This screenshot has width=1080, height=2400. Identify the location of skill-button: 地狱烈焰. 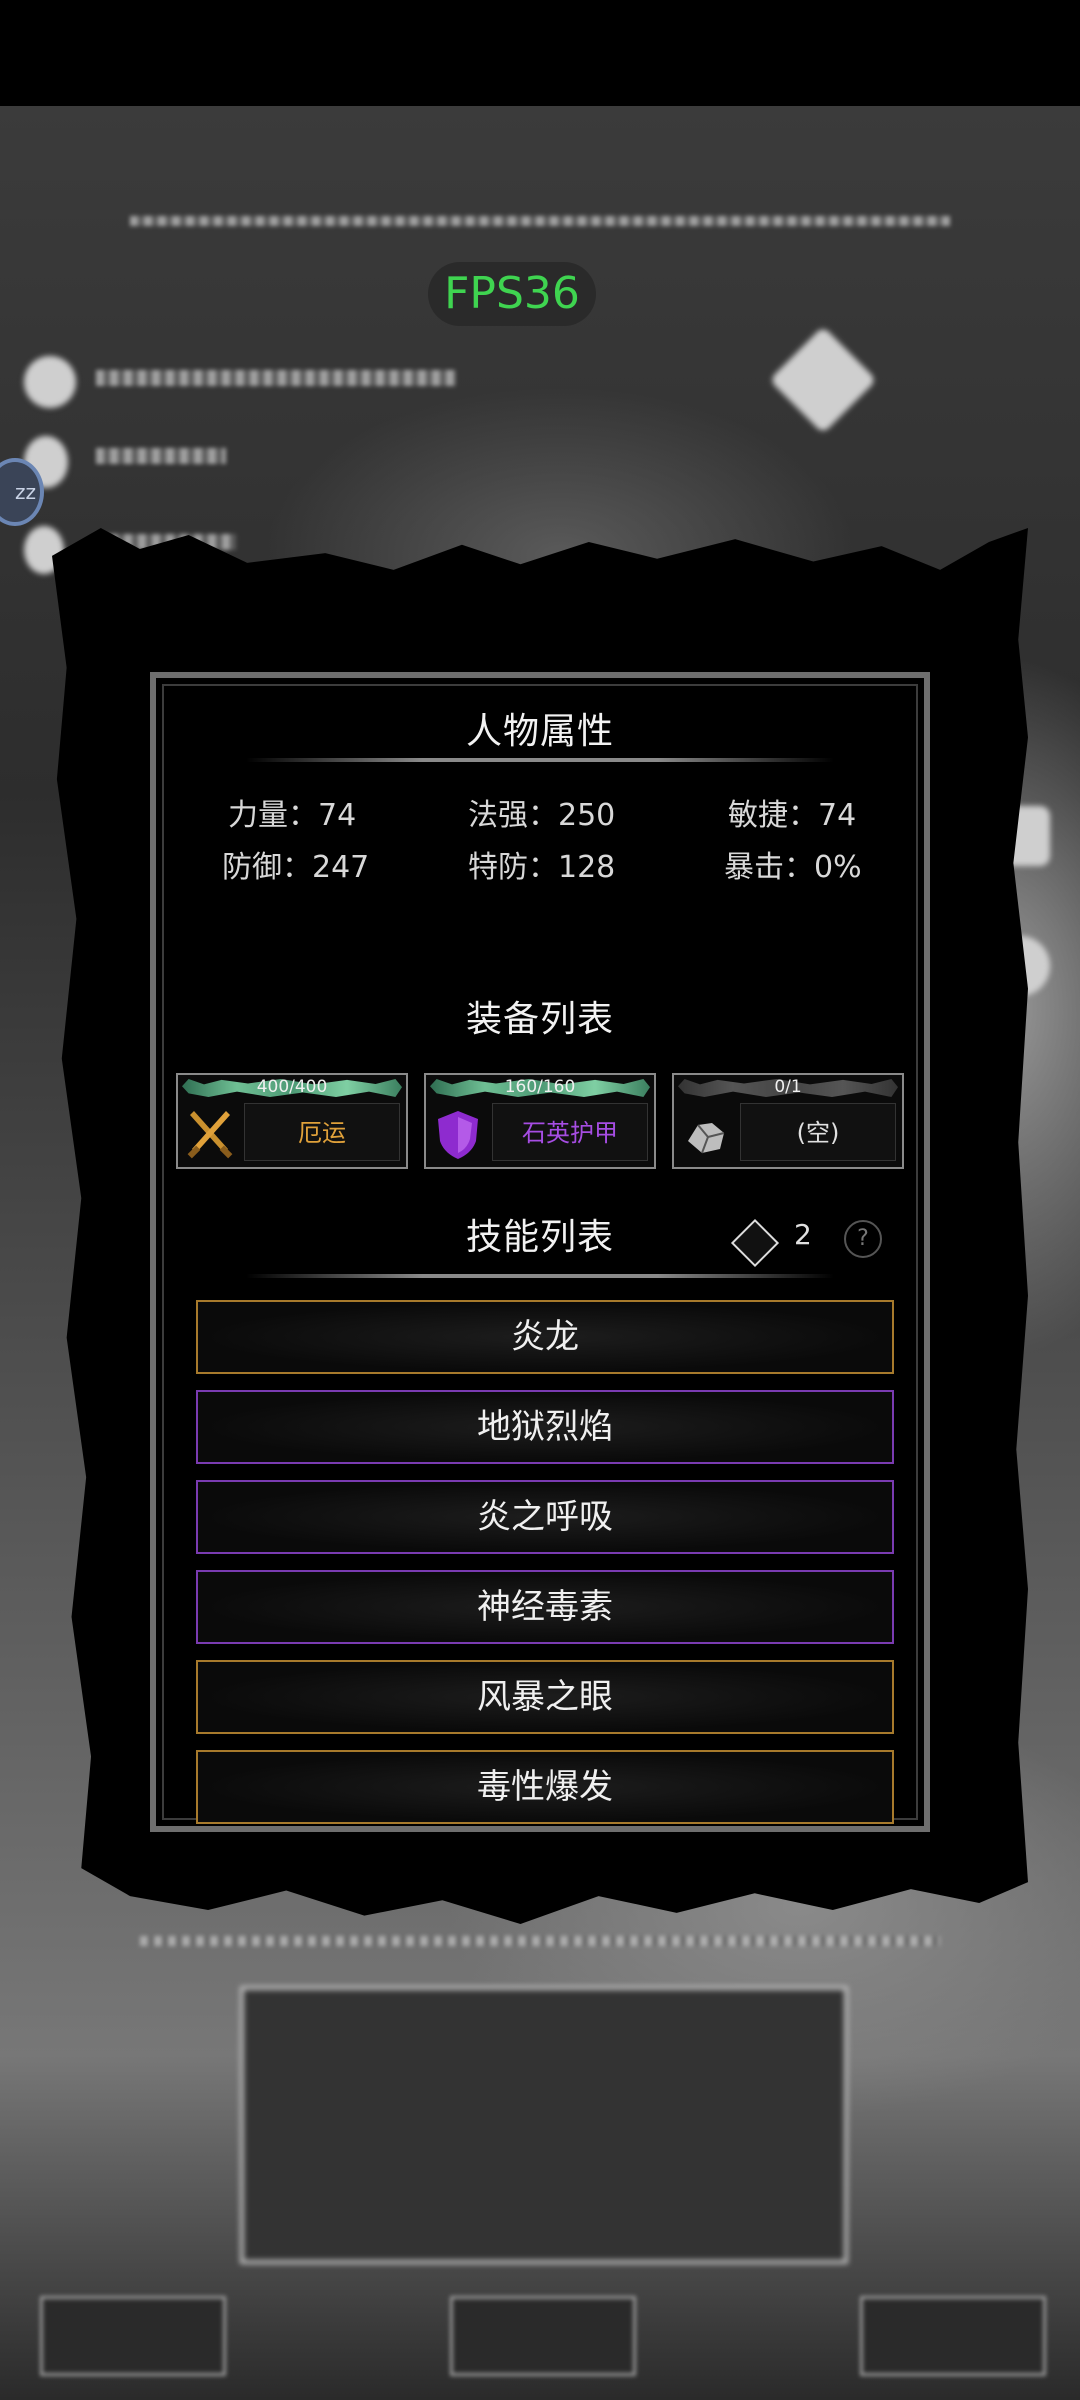
(545, 1427).